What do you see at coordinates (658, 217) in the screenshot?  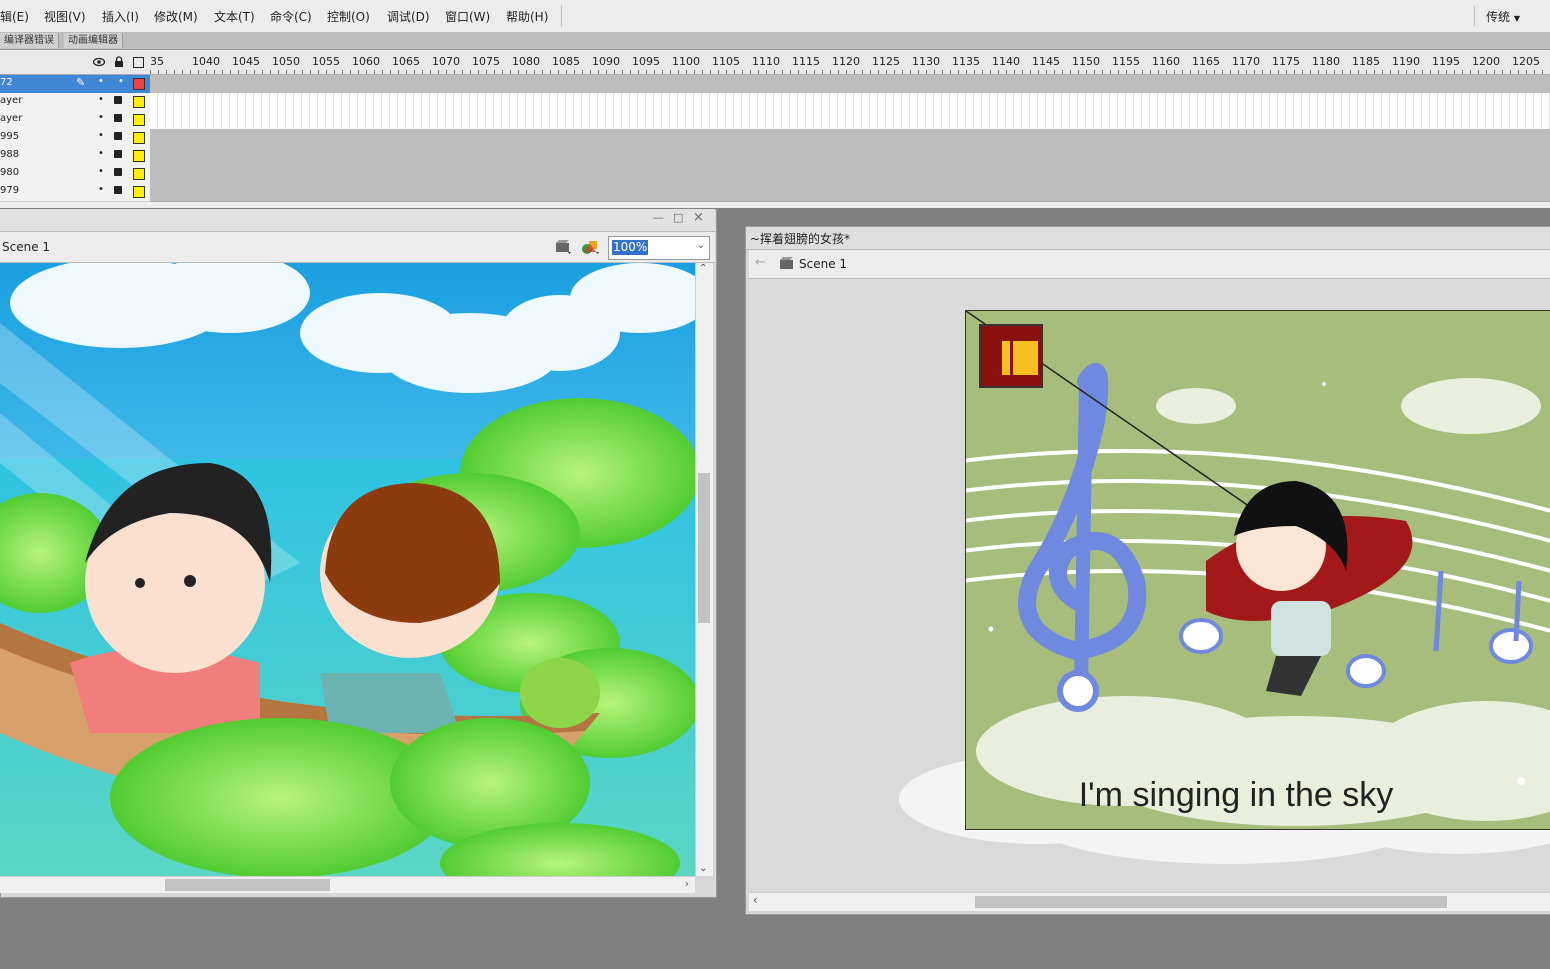 I see `minimize-icon: —` at bounding box center [658, 217].